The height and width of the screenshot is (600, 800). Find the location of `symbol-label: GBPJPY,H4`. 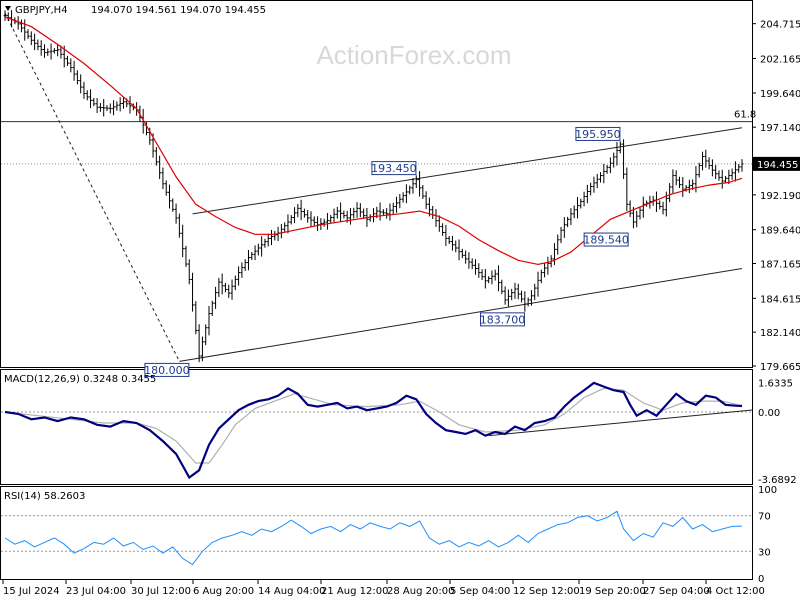

symbol-label: GBPJPY,H4 is located at coordinates (41, 10).